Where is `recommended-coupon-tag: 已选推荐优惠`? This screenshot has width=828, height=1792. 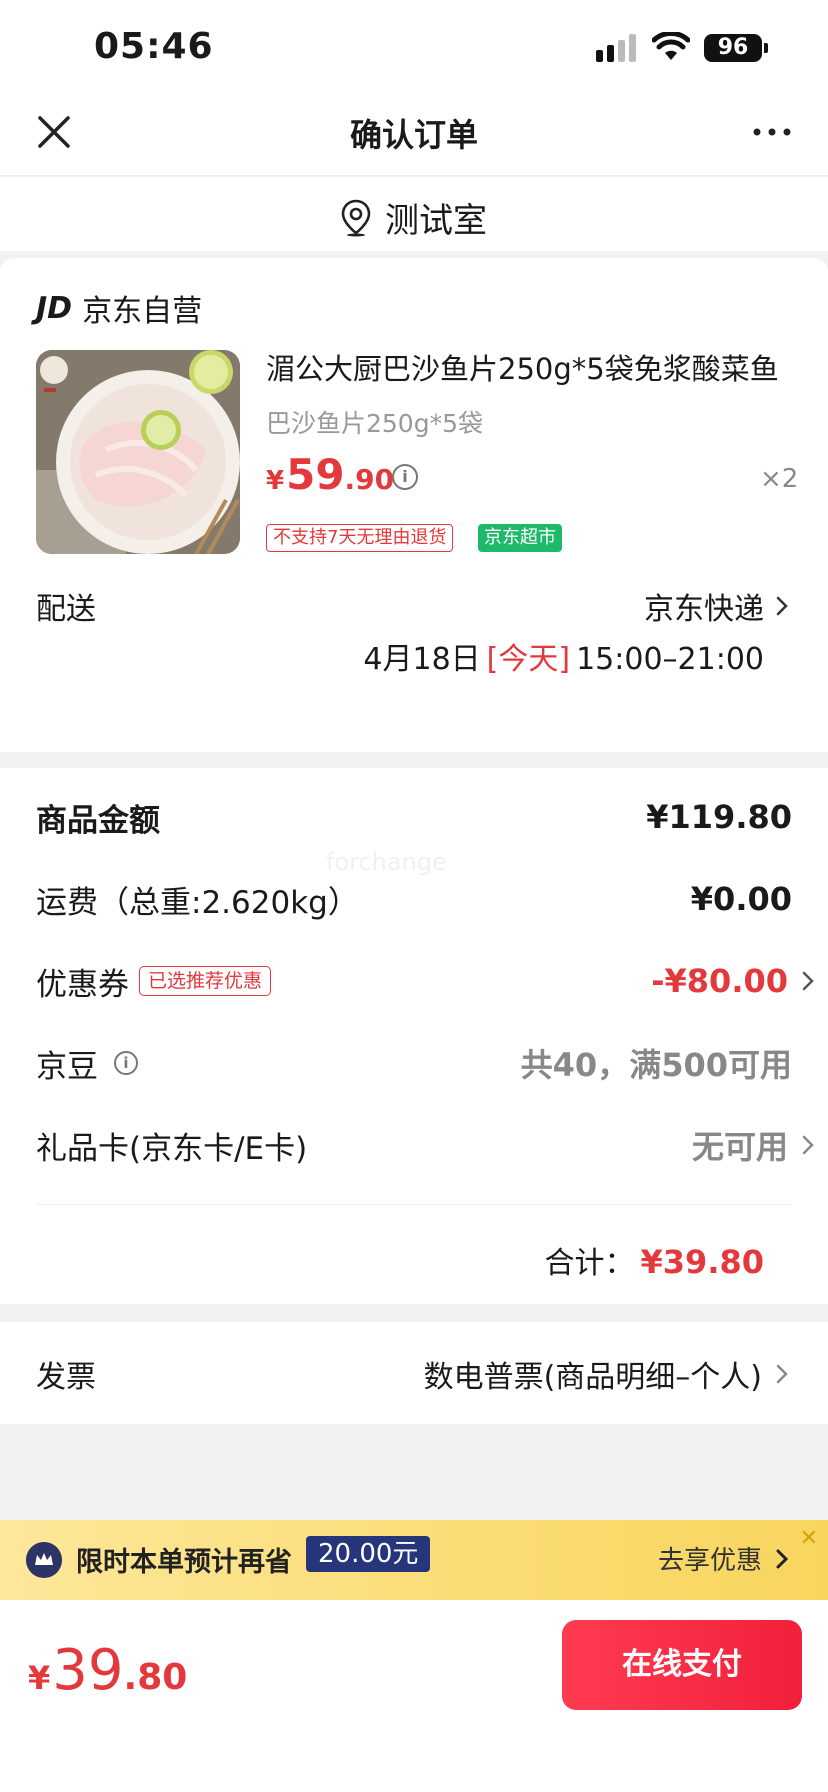 recommended-coupon-tag: 已选推荐优惠 is located at coordinates (205, 981).